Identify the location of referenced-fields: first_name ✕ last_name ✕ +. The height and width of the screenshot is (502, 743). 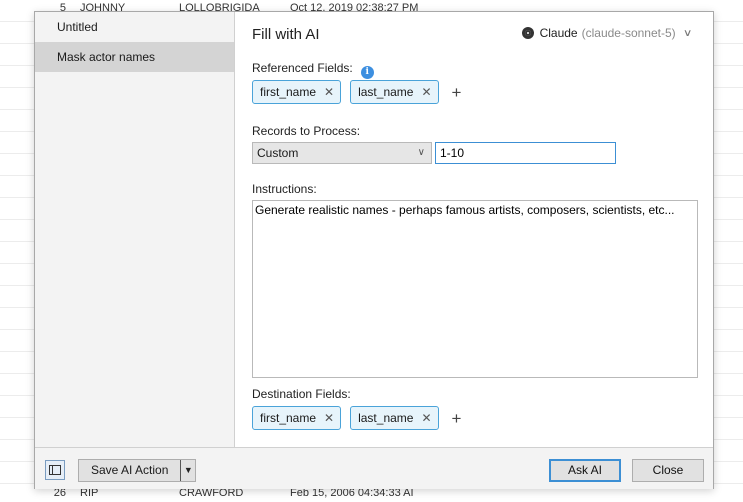
(356, 92).